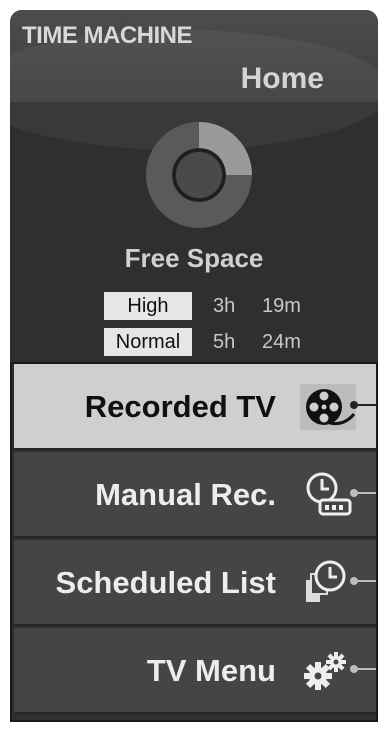 Image resolution: width=385 pixels, height=731 pixels. Describe the element at coordinates (224, 342) in the screenshot. I see `remaining-hours: 5h` at that location.